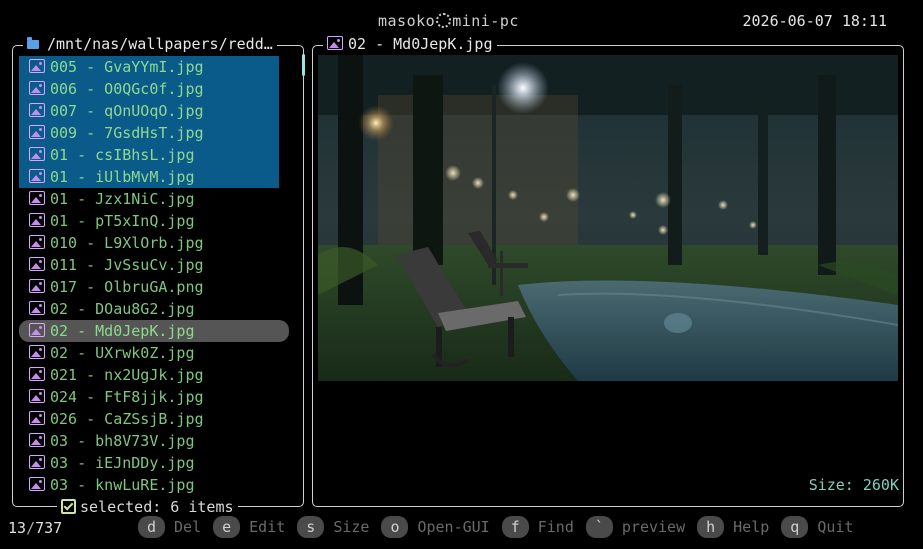 The width and height of the screenshot is (923, 549). Describe the element at coordinates (49, 528) in the screenshot. I see `total-count: 737` at that location.